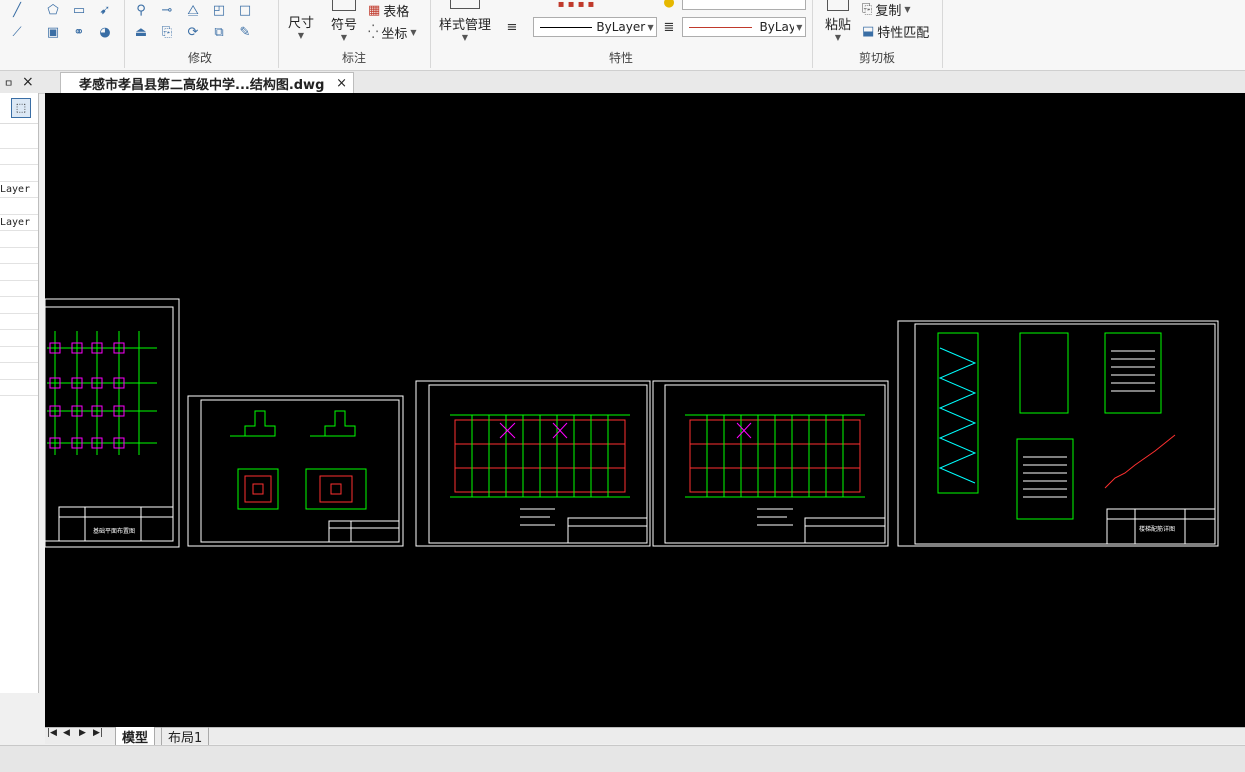 This screenshot has height=772, width=1245. I want to click on linetype-combo: ByLayer ▼, so click(595, 27).